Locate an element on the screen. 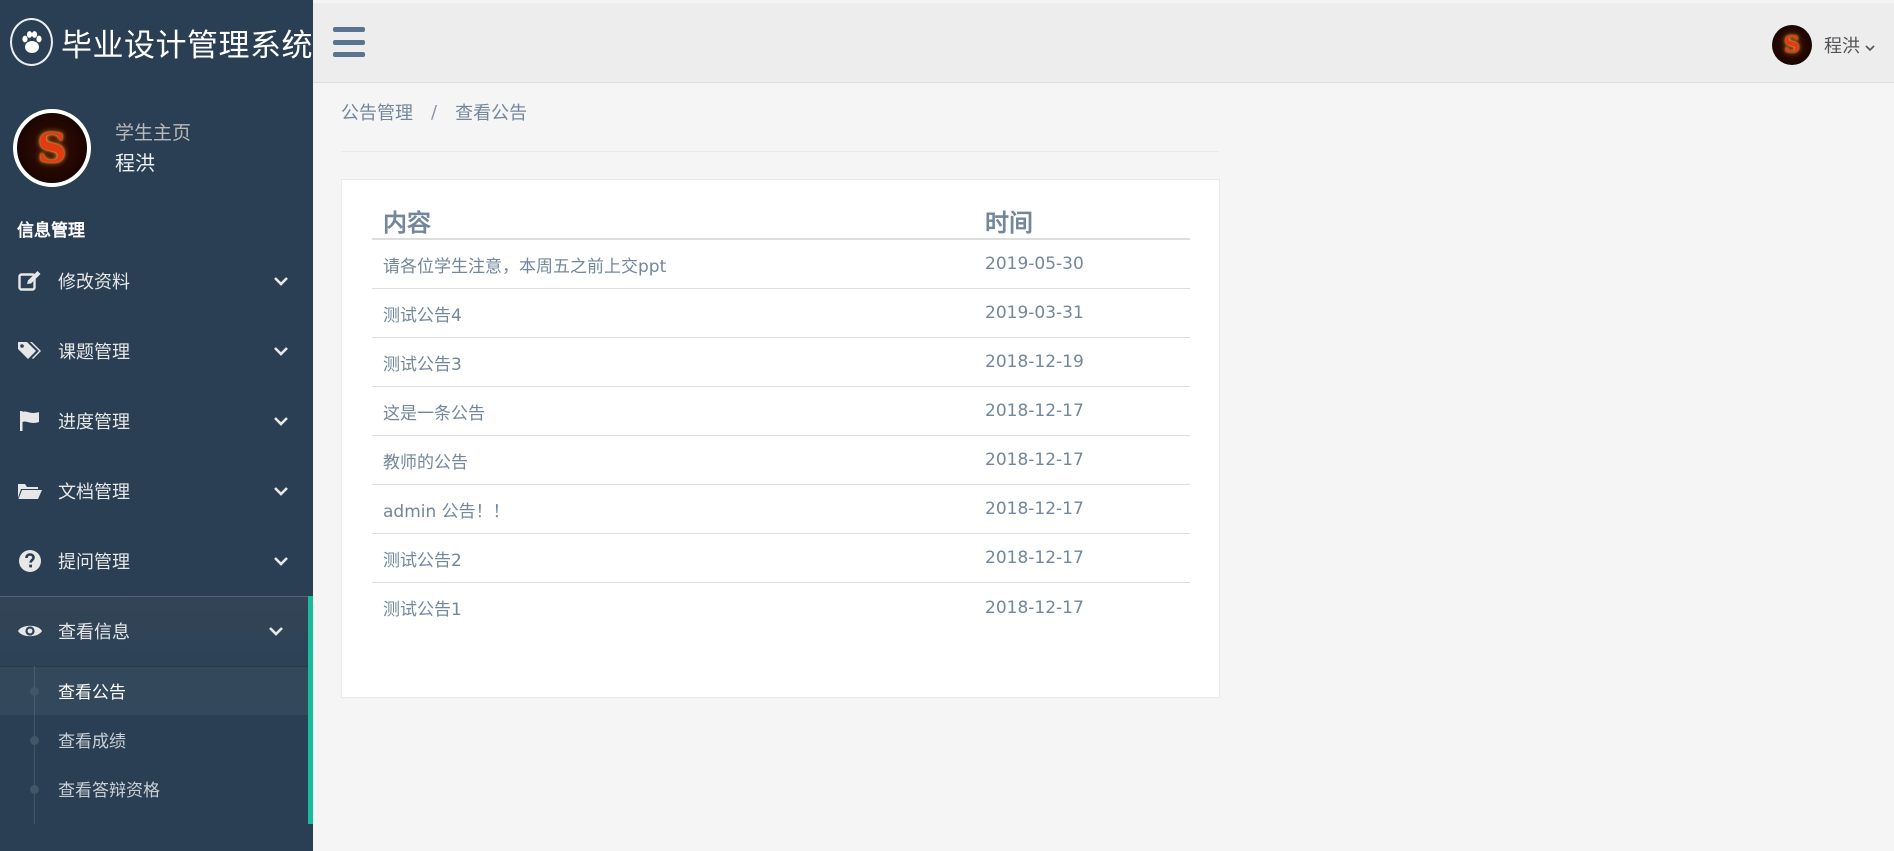 This screenshot has height=851, width=1894. menu-item-label: 提问管理 is located at coordinates (94, 562).